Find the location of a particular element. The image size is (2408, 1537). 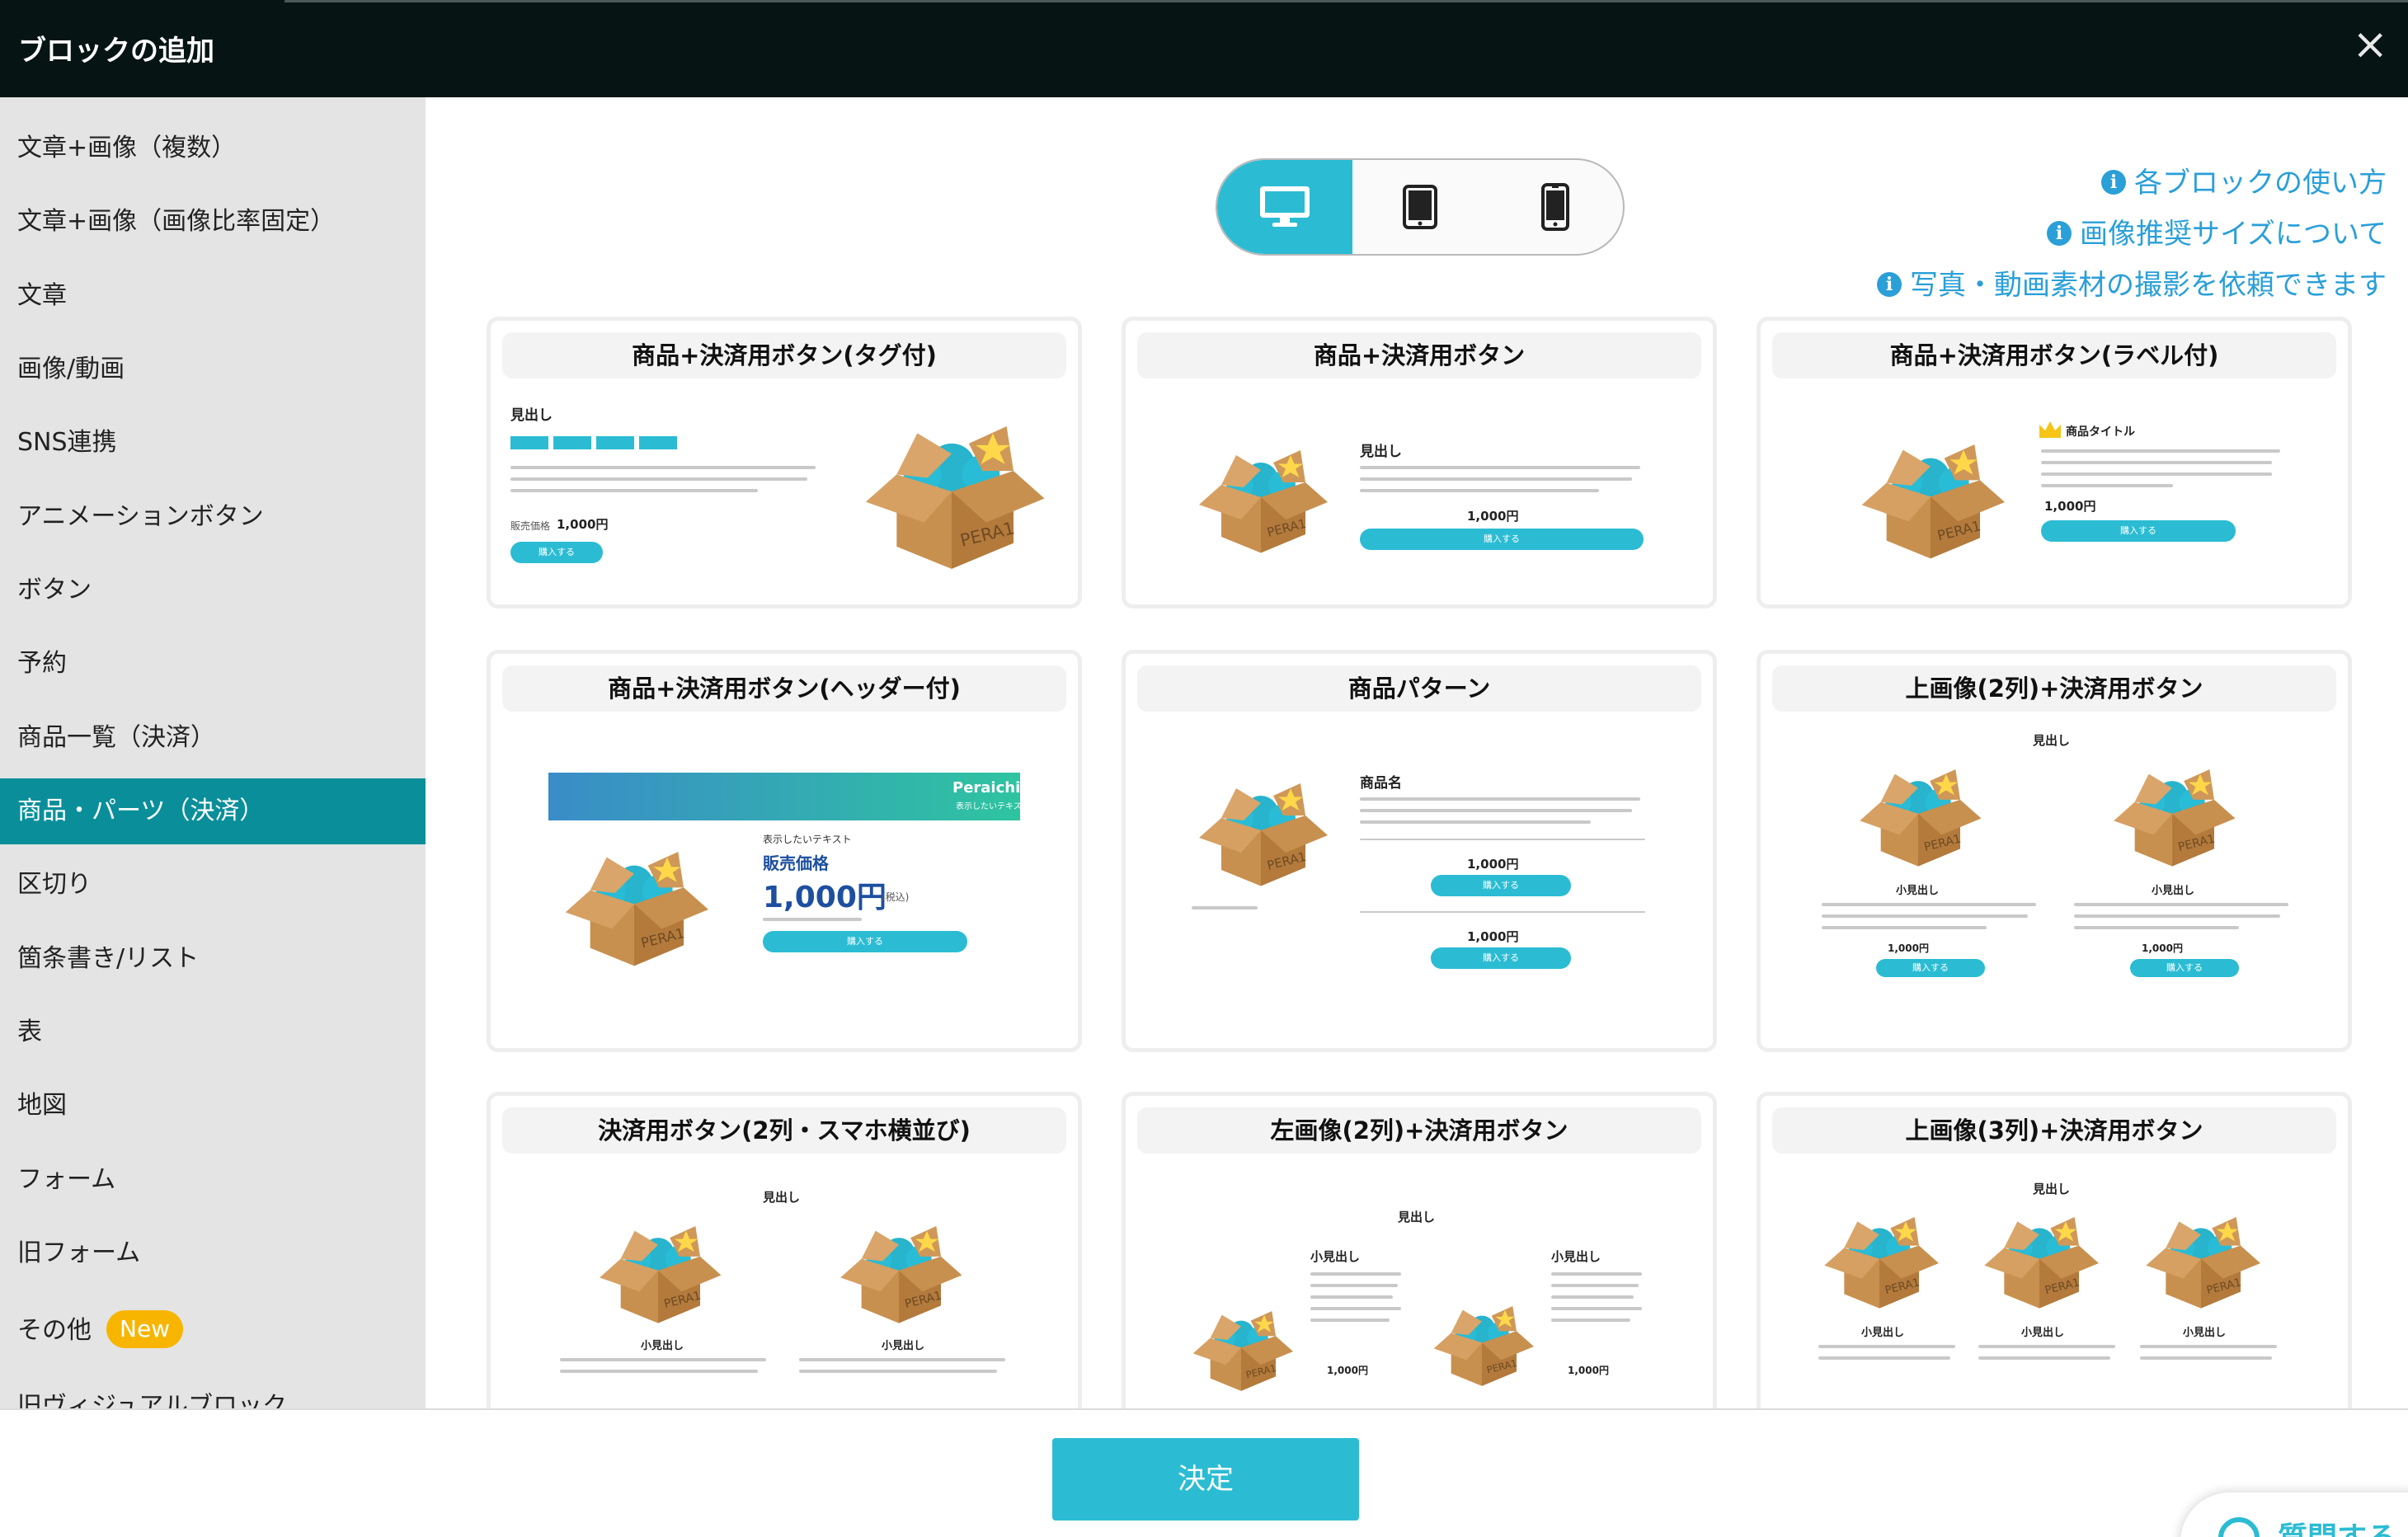

sidebar-item-text-image-multiple: 文章+画像（複数） is located at coordinates (213, 148).